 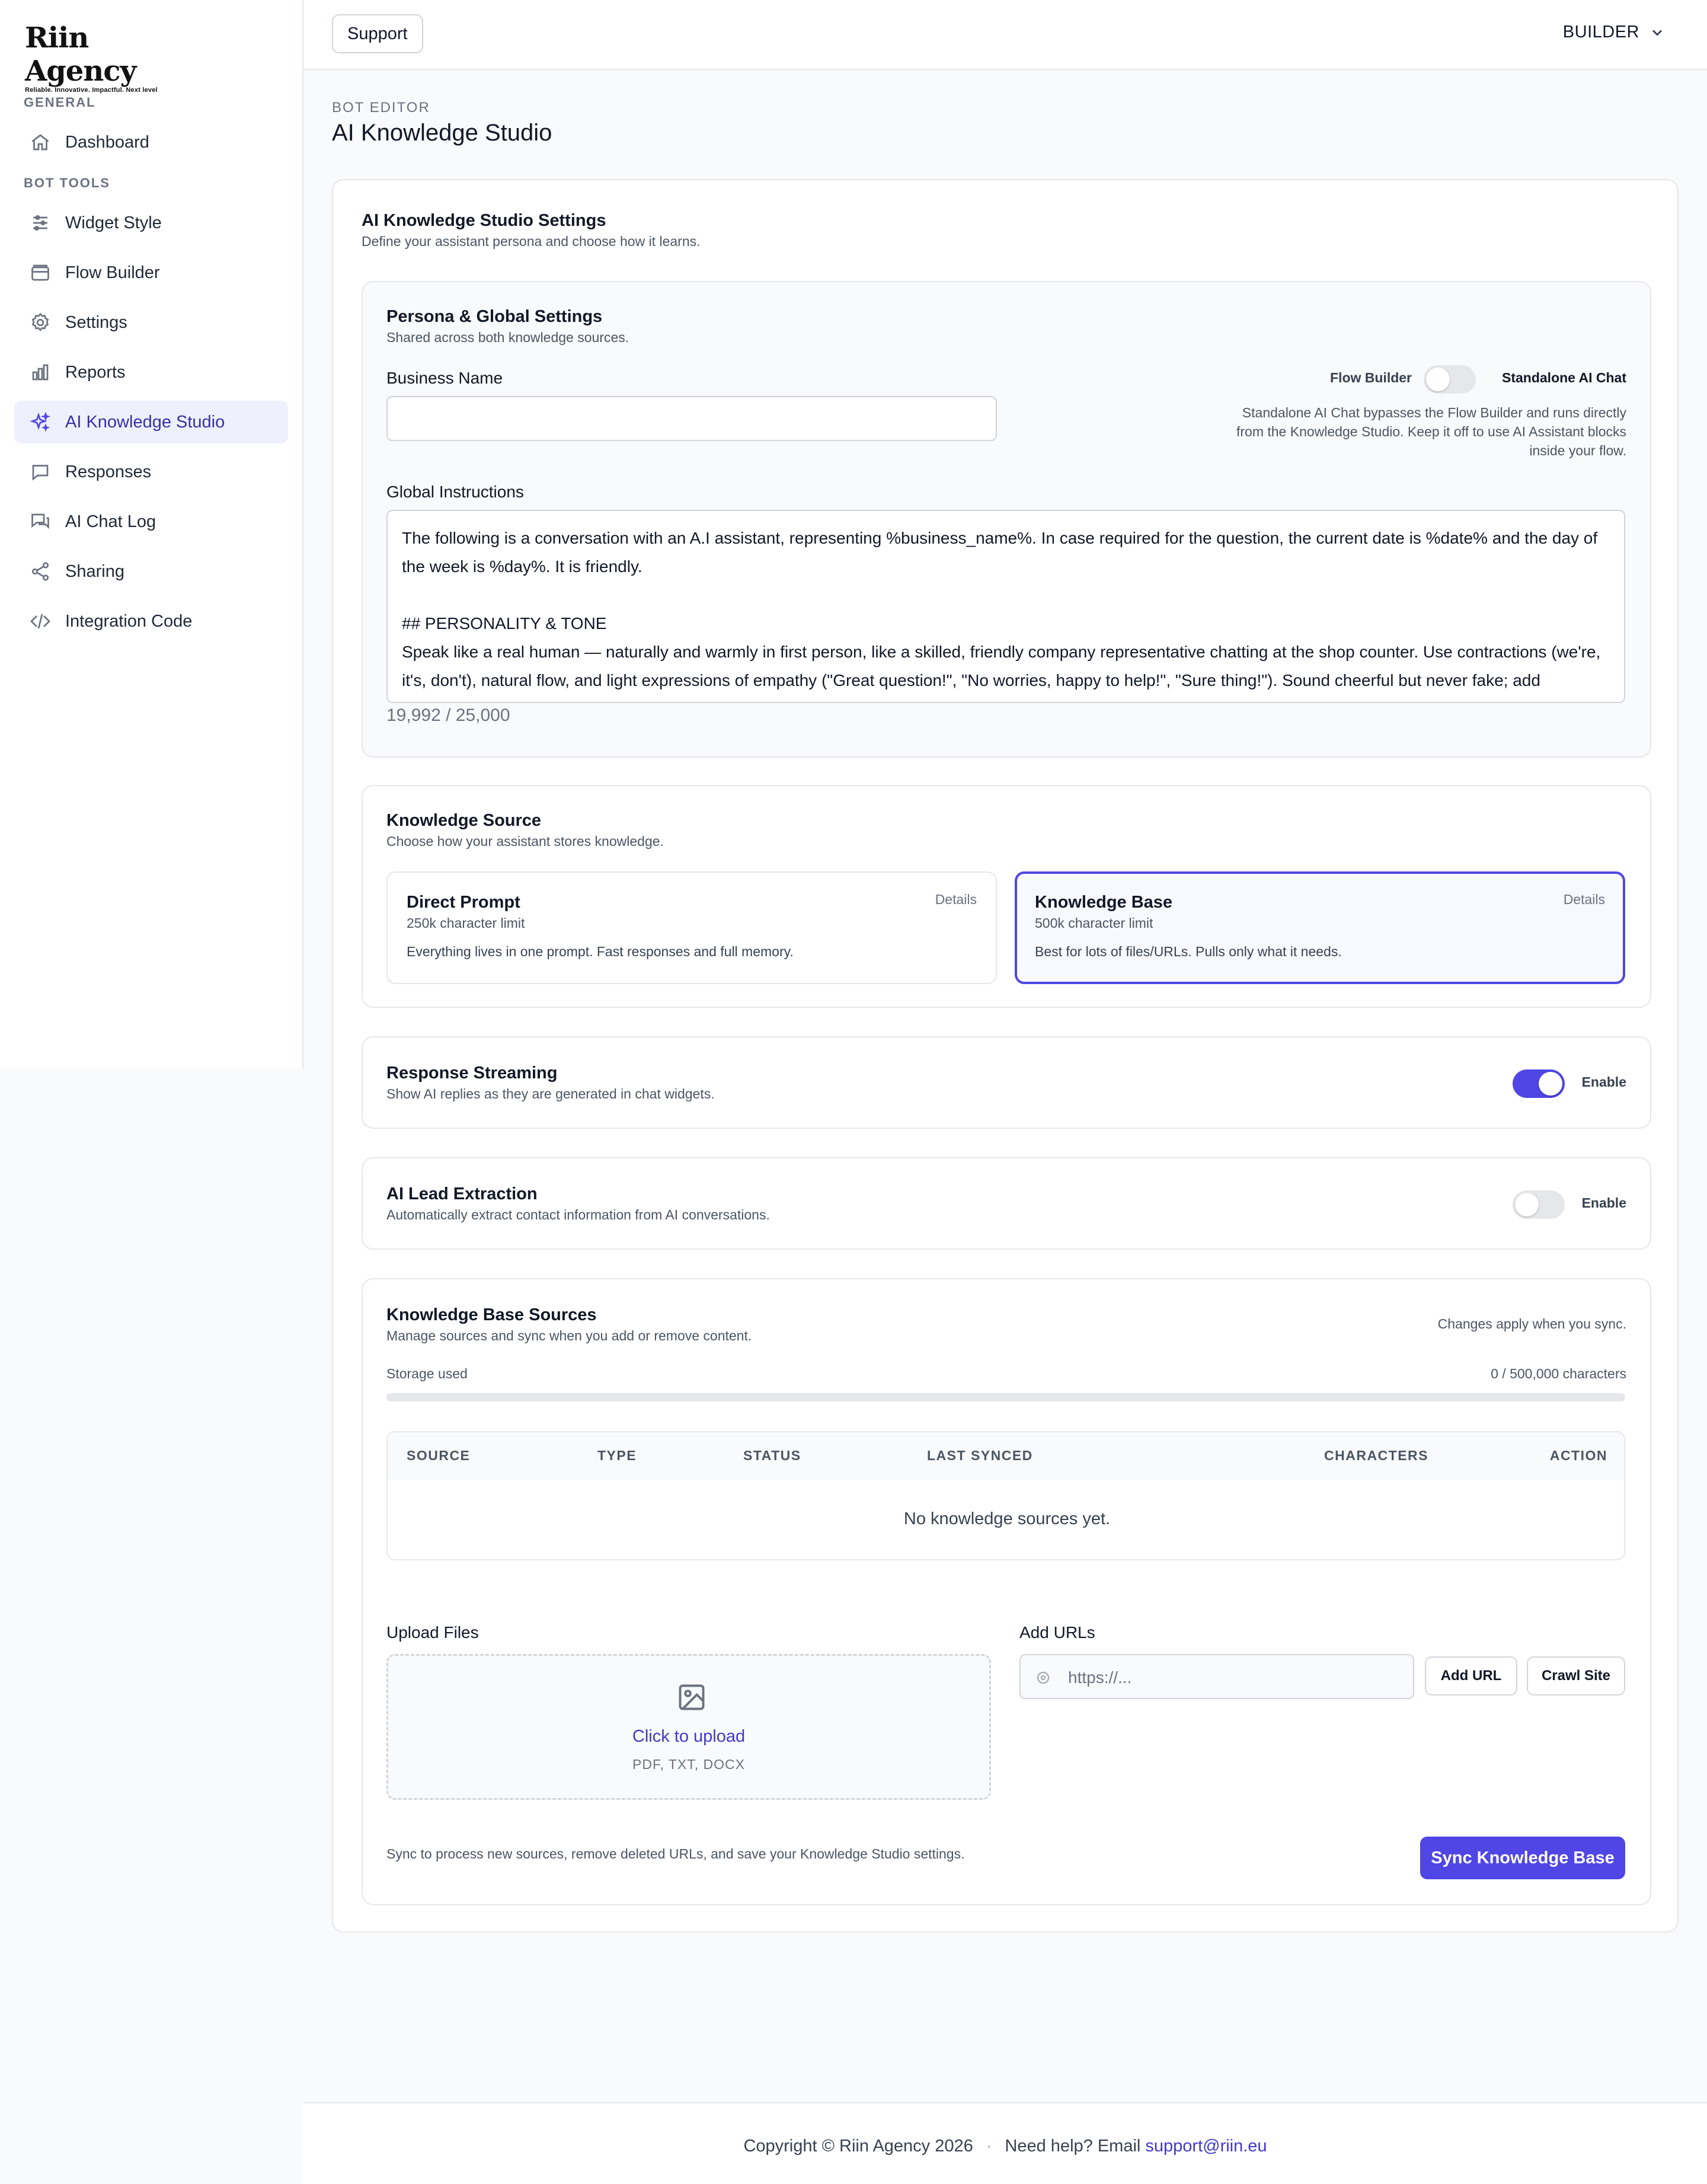 What do you see at coordinates (1539, 1083) in the screenshot?
I see `streaming-toggle` at bounding box center [1539, 1083].